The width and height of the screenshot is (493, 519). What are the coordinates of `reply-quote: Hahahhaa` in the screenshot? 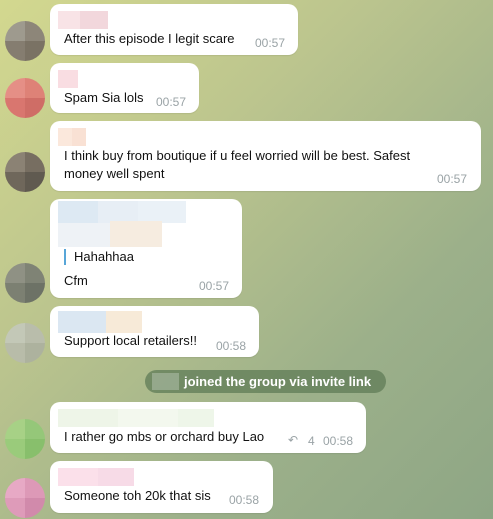 It's located at (99, 257).